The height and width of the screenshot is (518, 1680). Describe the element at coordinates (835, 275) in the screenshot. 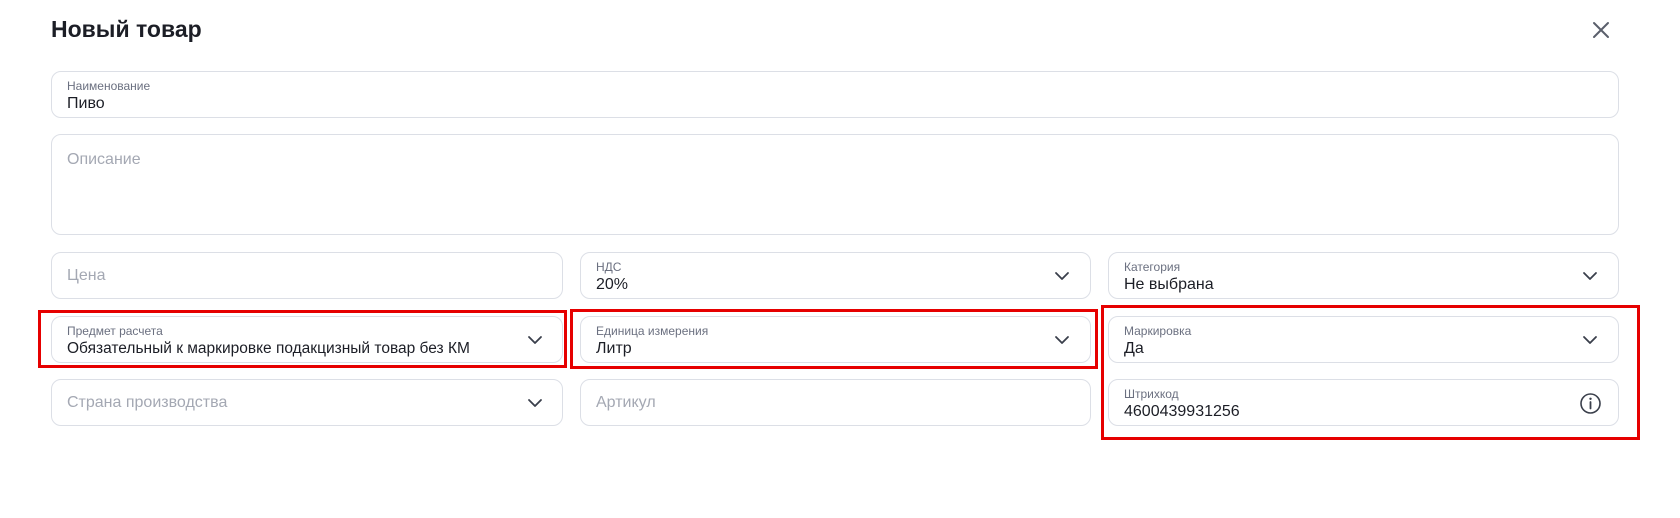

I see `vat-select: НДС 20%` at that location.